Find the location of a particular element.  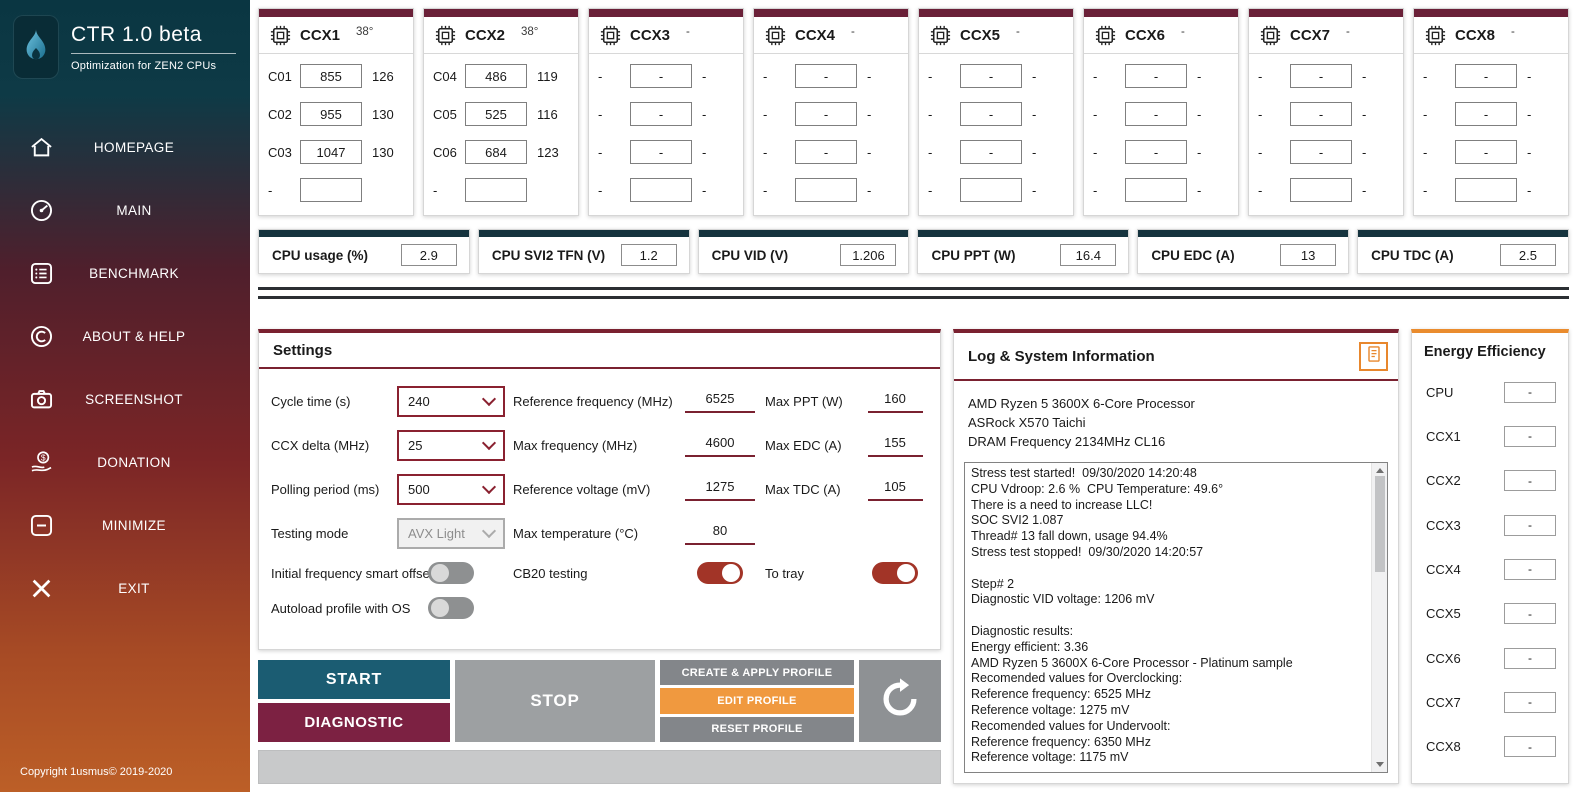

scroll-down-arrow is located at coordinates (1379, 764).